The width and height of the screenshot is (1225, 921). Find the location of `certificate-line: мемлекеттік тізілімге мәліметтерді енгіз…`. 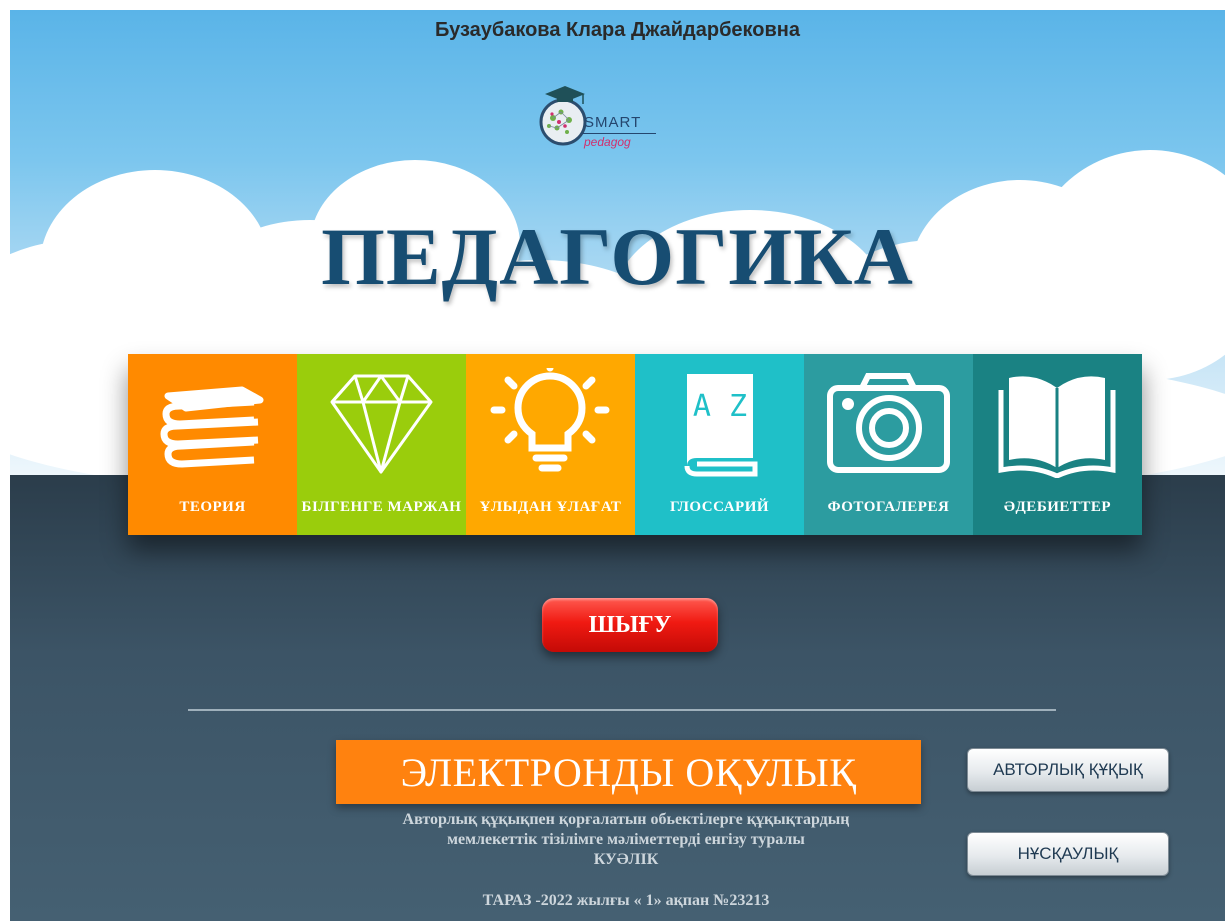

certificate-line: мемлекеттік тізілімге мәліметтерді енгіз… is located at coordinates (626, 839).